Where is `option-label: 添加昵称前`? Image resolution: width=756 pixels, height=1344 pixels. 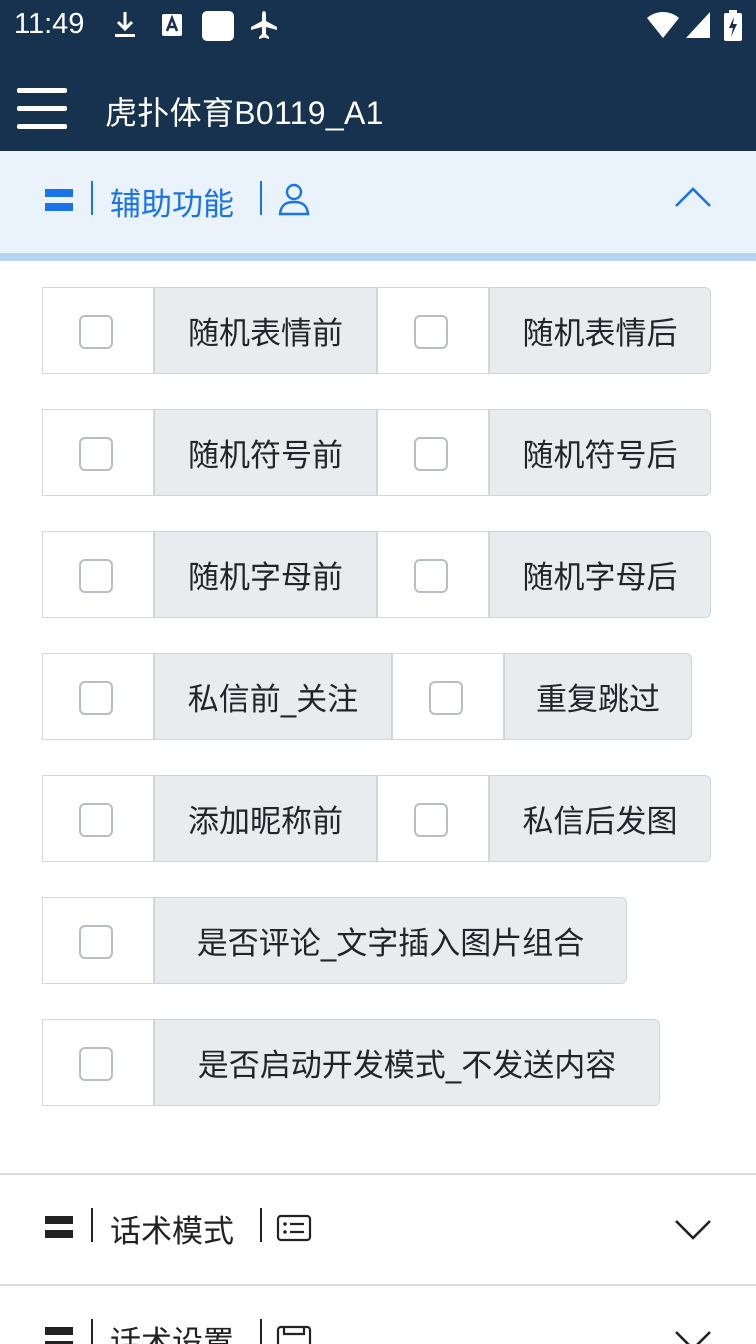
option-label: 添加昵称前 is located at coordinates (265, 818).